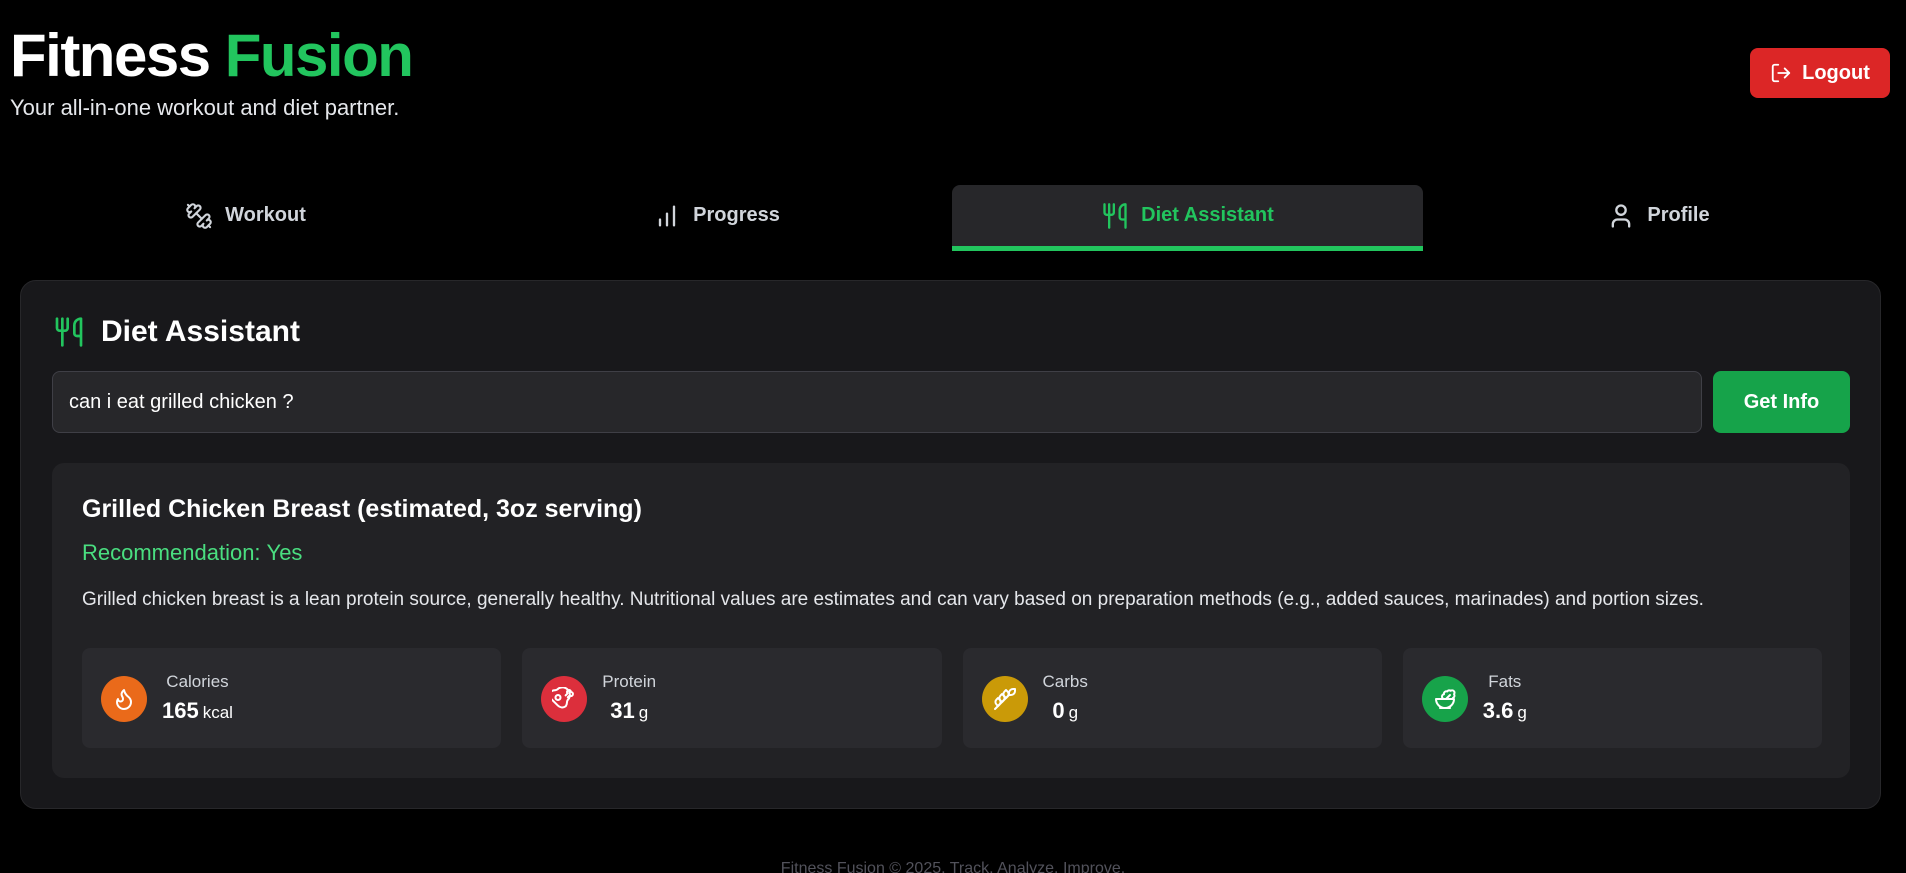 This screenshot has height=873, width=1906. What do you see at coordinates (1004, 699) in the screenshot?
I see `wheat-icon` at bounding box center [1004, 699].